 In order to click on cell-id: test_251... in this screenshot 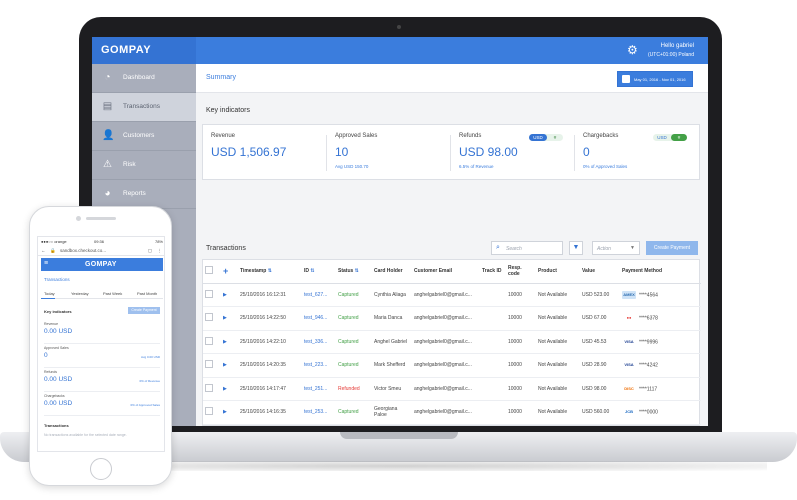, I will do `click(319, 389)`.